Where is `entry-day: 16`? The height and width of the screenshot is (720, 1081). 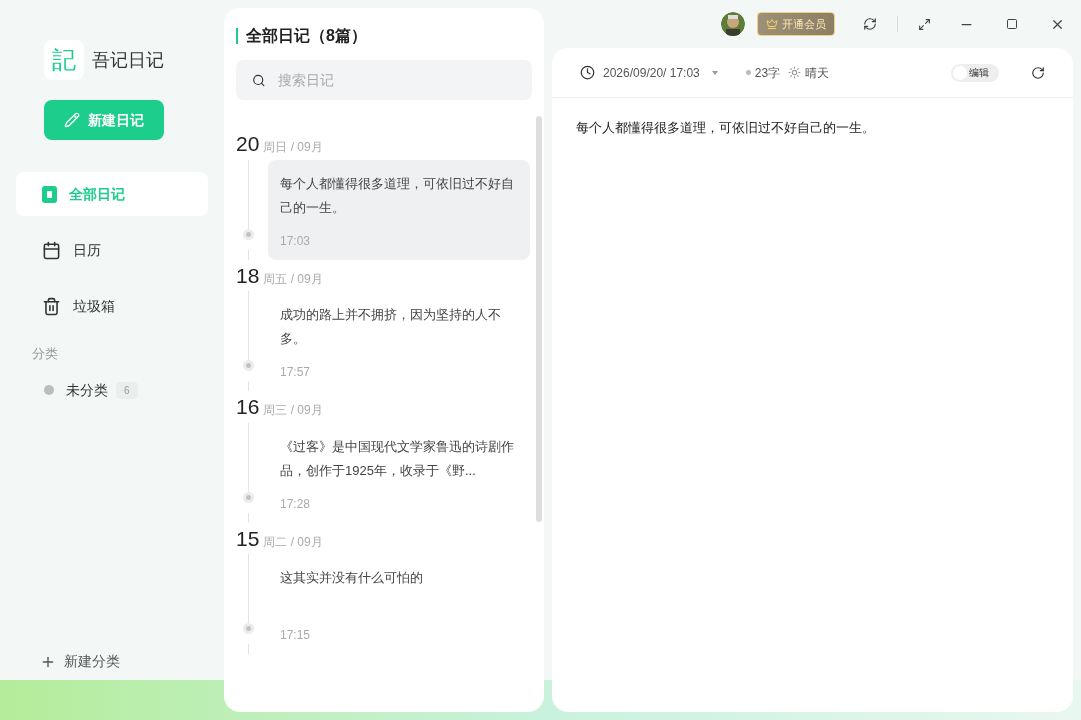 entry-day: 16 is located at coordinates (248, 407).